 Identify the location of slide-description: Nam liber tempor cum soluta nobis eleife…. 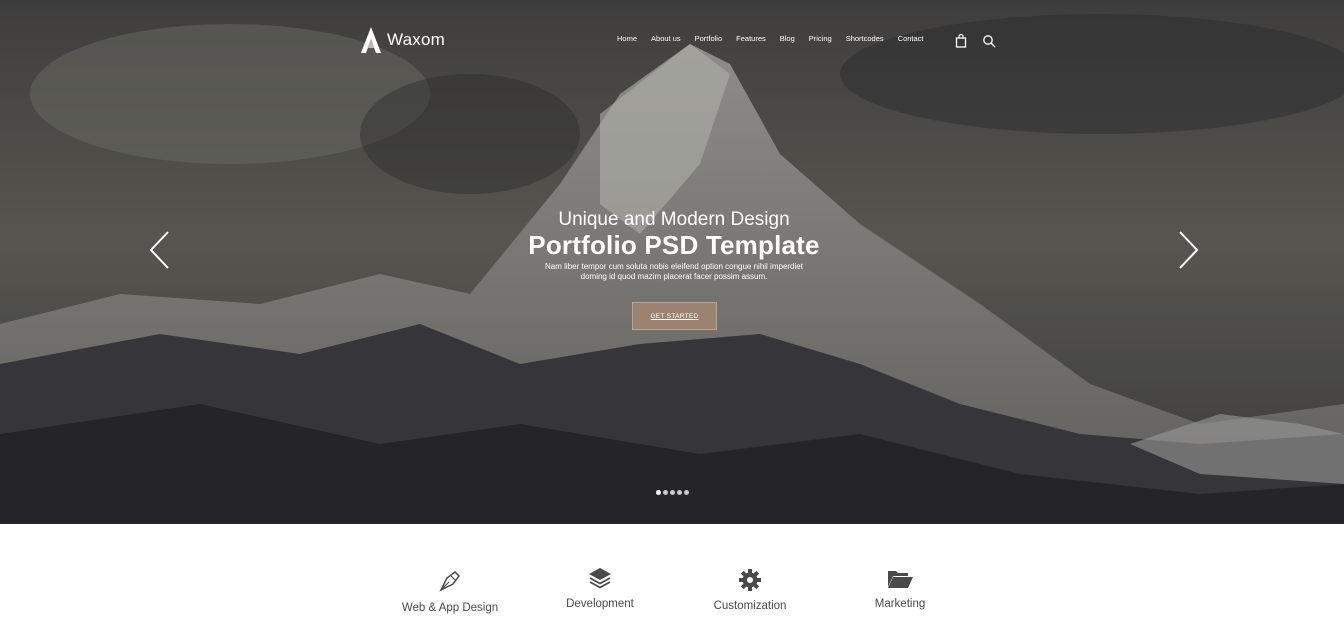
(674, 271).